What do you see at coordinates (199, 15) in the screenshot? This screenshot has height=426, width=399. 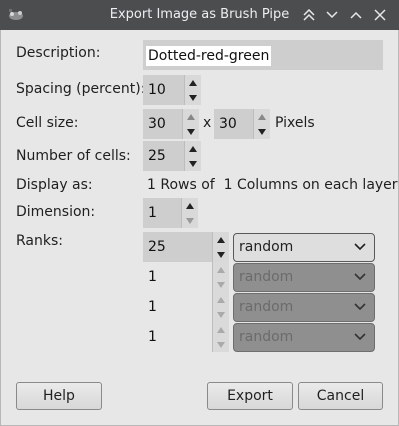 I see `title-bar: Export Image as Brush Pipe` at bounding box center [199, 15].